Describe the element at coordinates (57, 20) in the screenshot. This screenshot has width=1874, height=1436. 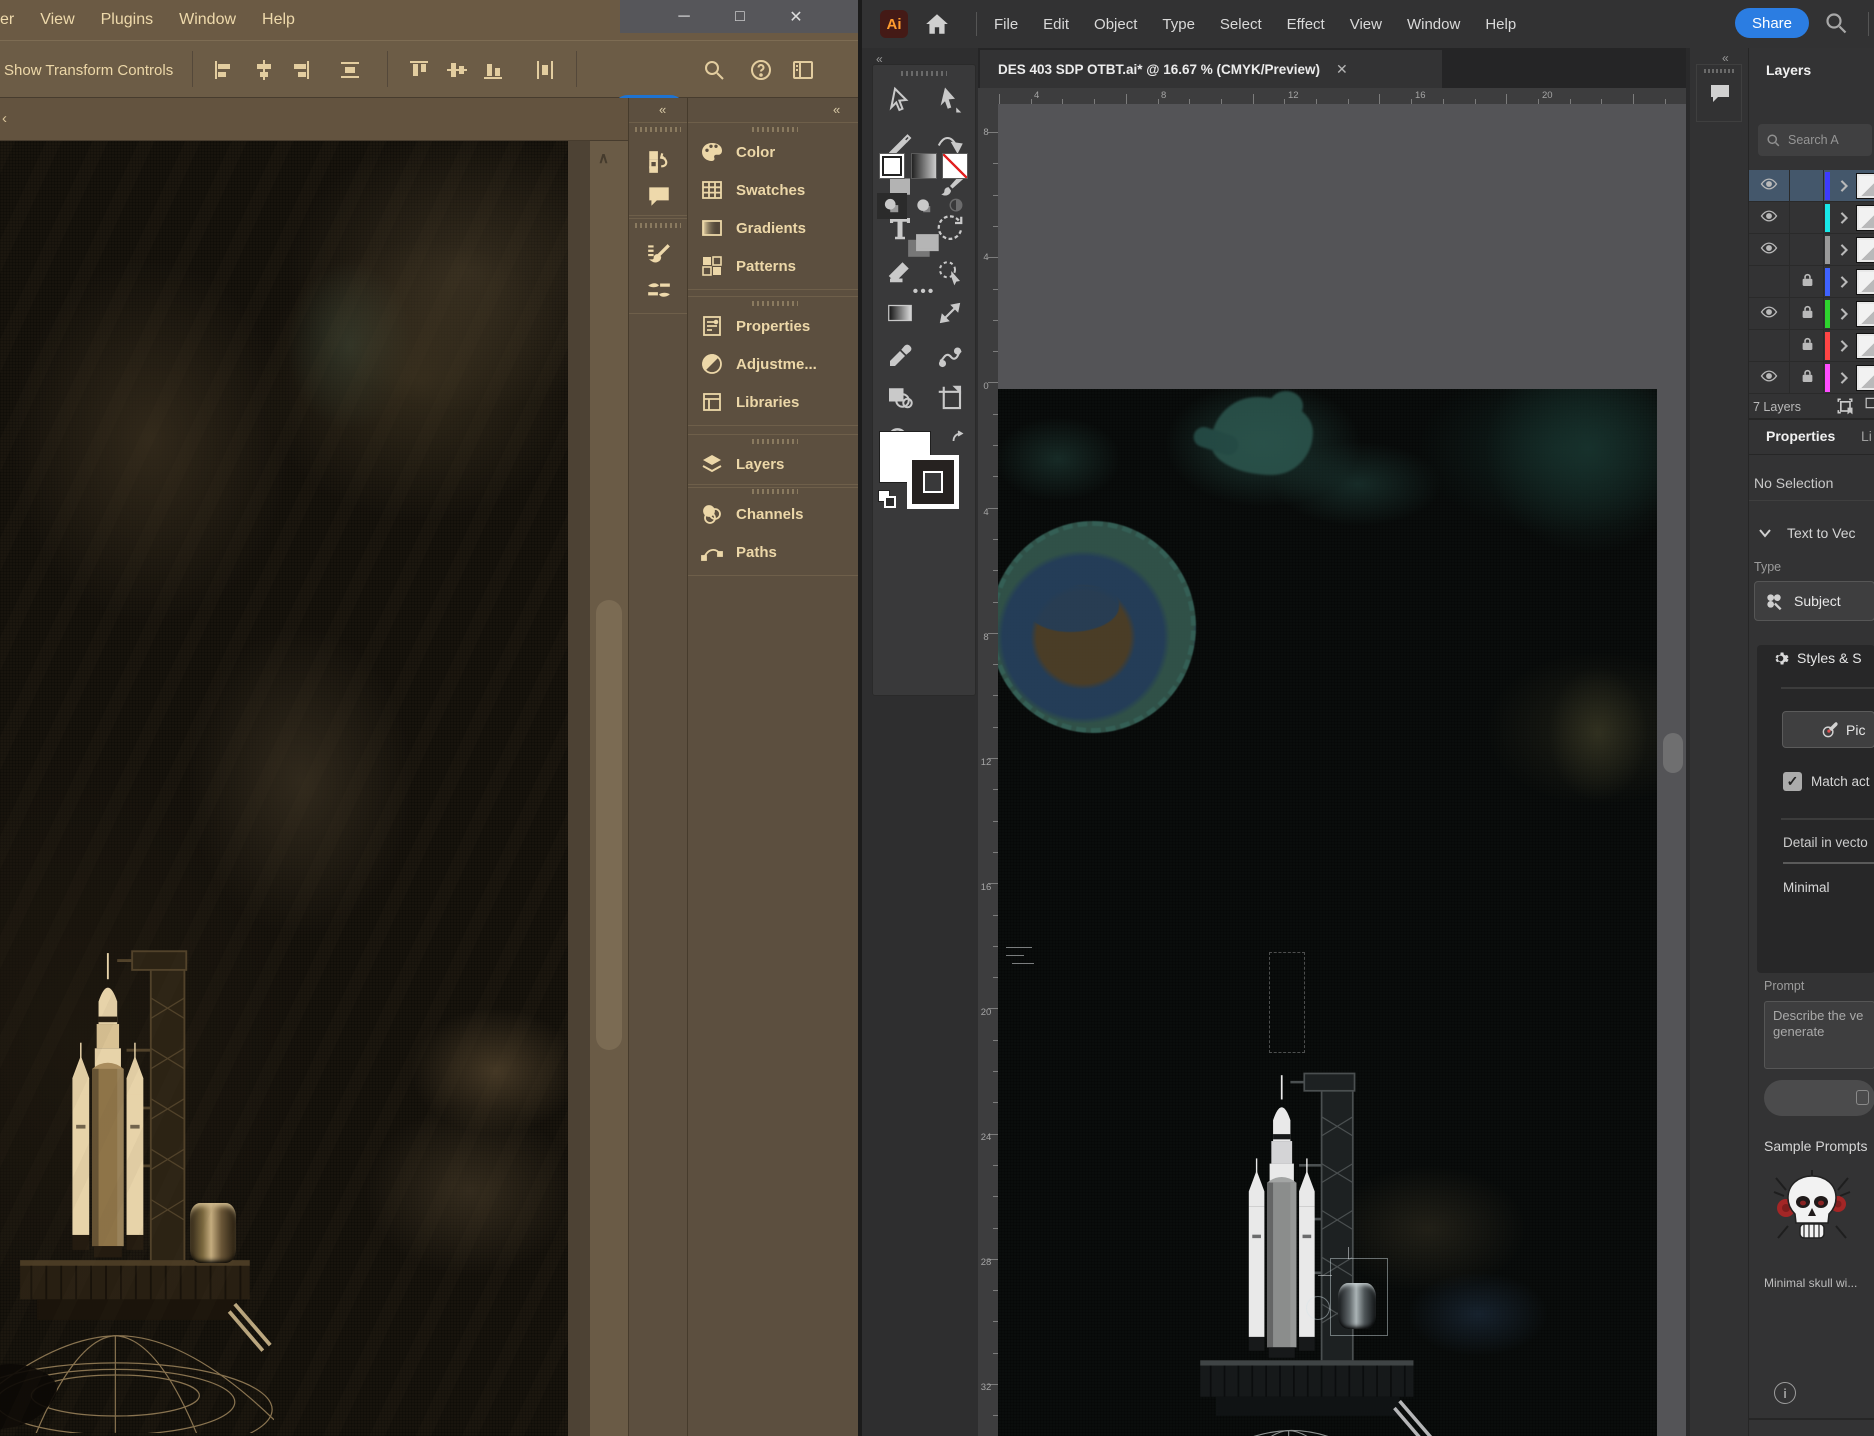
I see `menu-item-view: View` at that location.